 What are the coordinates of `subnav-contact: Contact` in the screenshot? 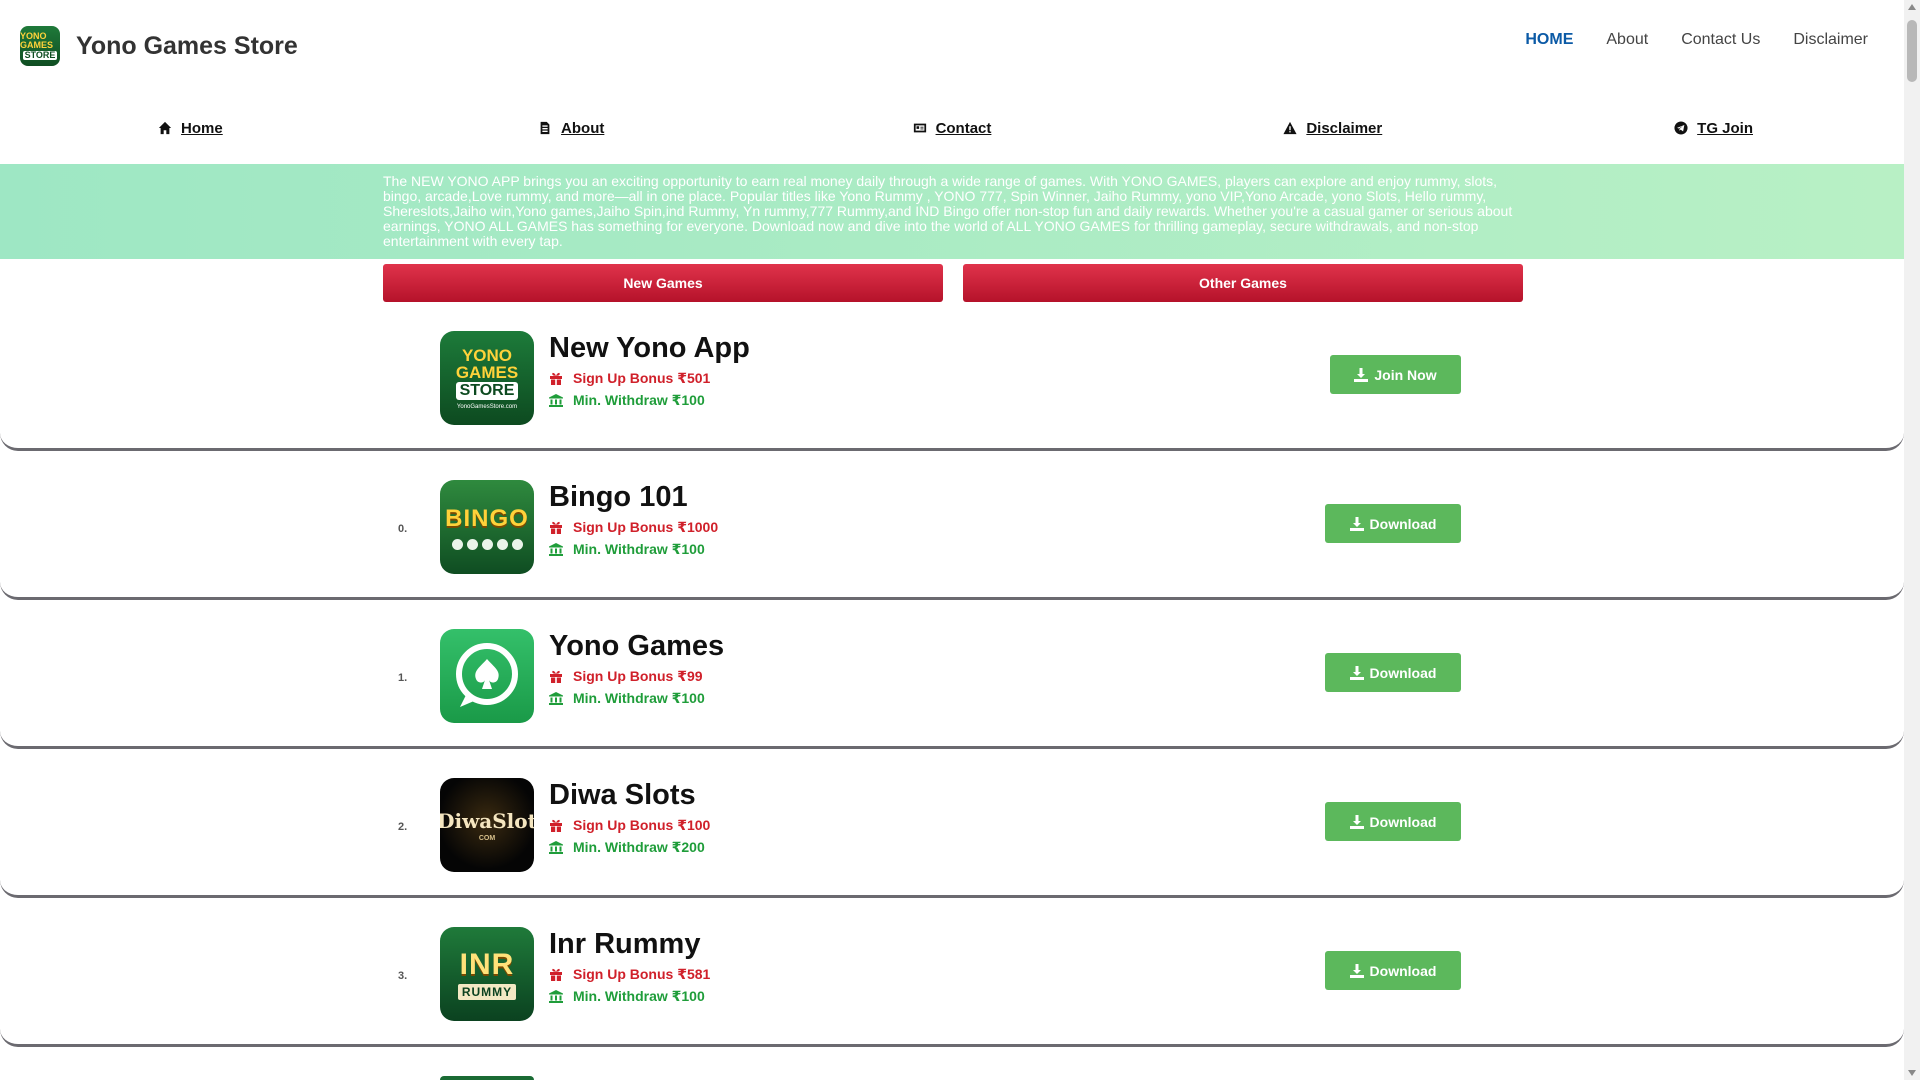 It's located at (952, 128).